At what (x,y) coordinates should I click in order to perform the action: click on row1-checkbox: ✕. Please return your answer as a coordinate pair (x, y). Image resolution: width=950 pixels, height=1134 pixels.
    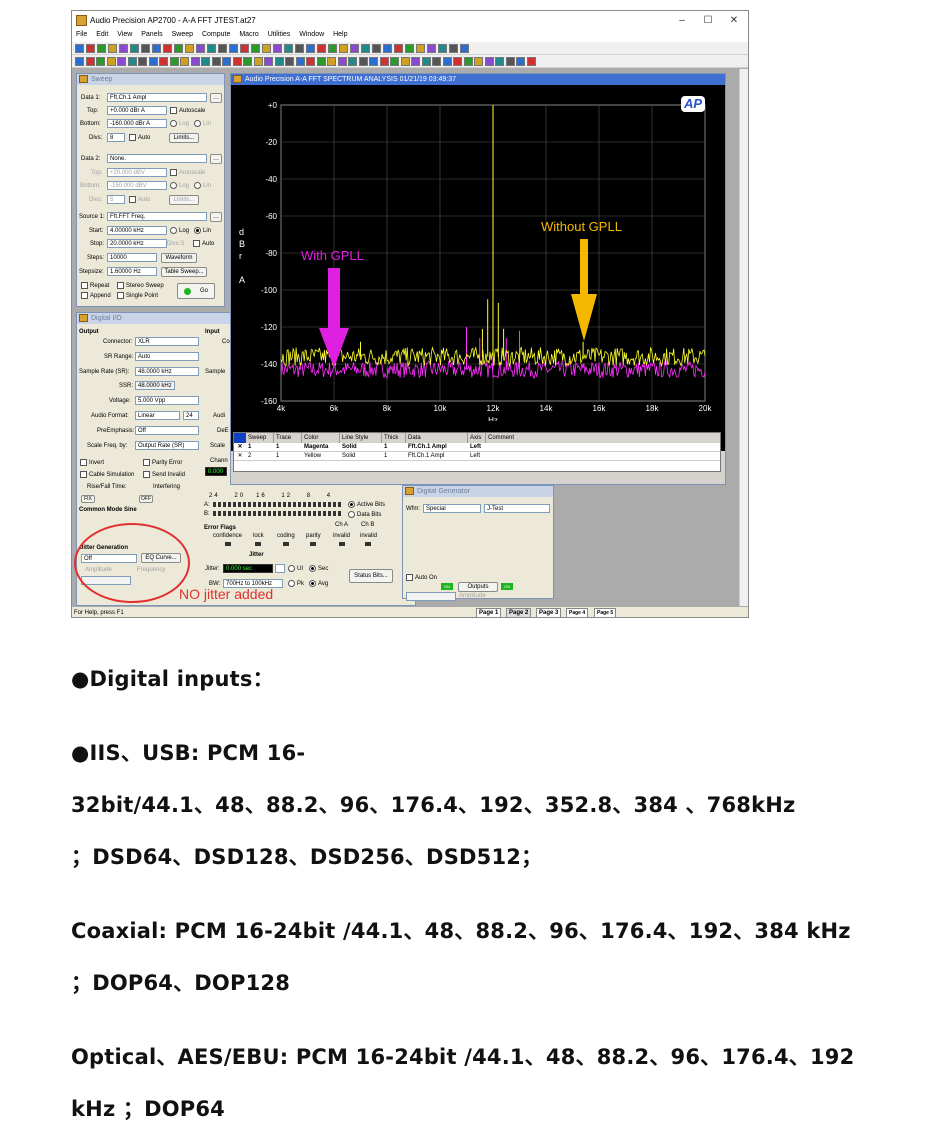
    Looking at the image, I should click on (240, 447).